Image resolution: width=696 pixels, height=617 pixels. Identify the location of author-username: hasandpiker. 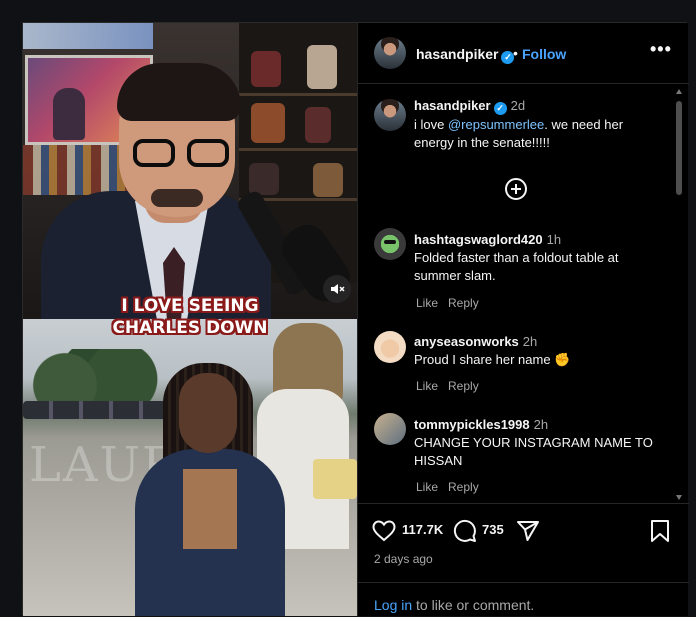
(457, 54).